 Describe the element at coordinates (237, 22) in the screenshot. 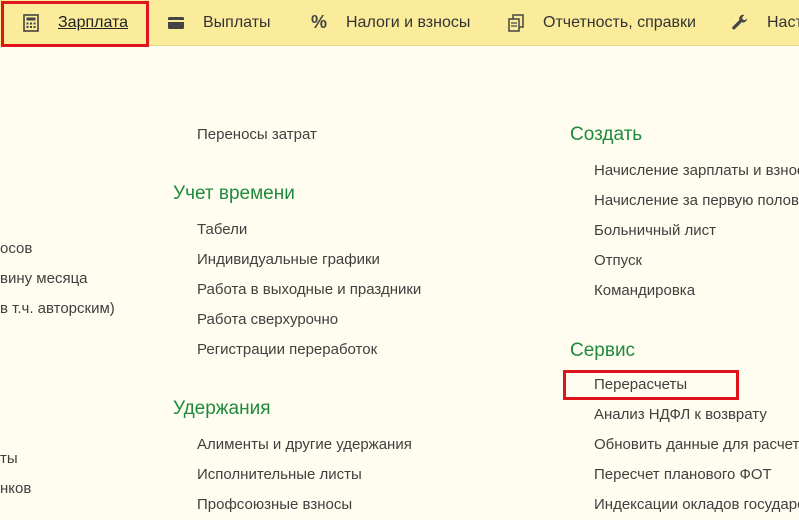

I see `tab-payments-label: Выплаты` at that location.